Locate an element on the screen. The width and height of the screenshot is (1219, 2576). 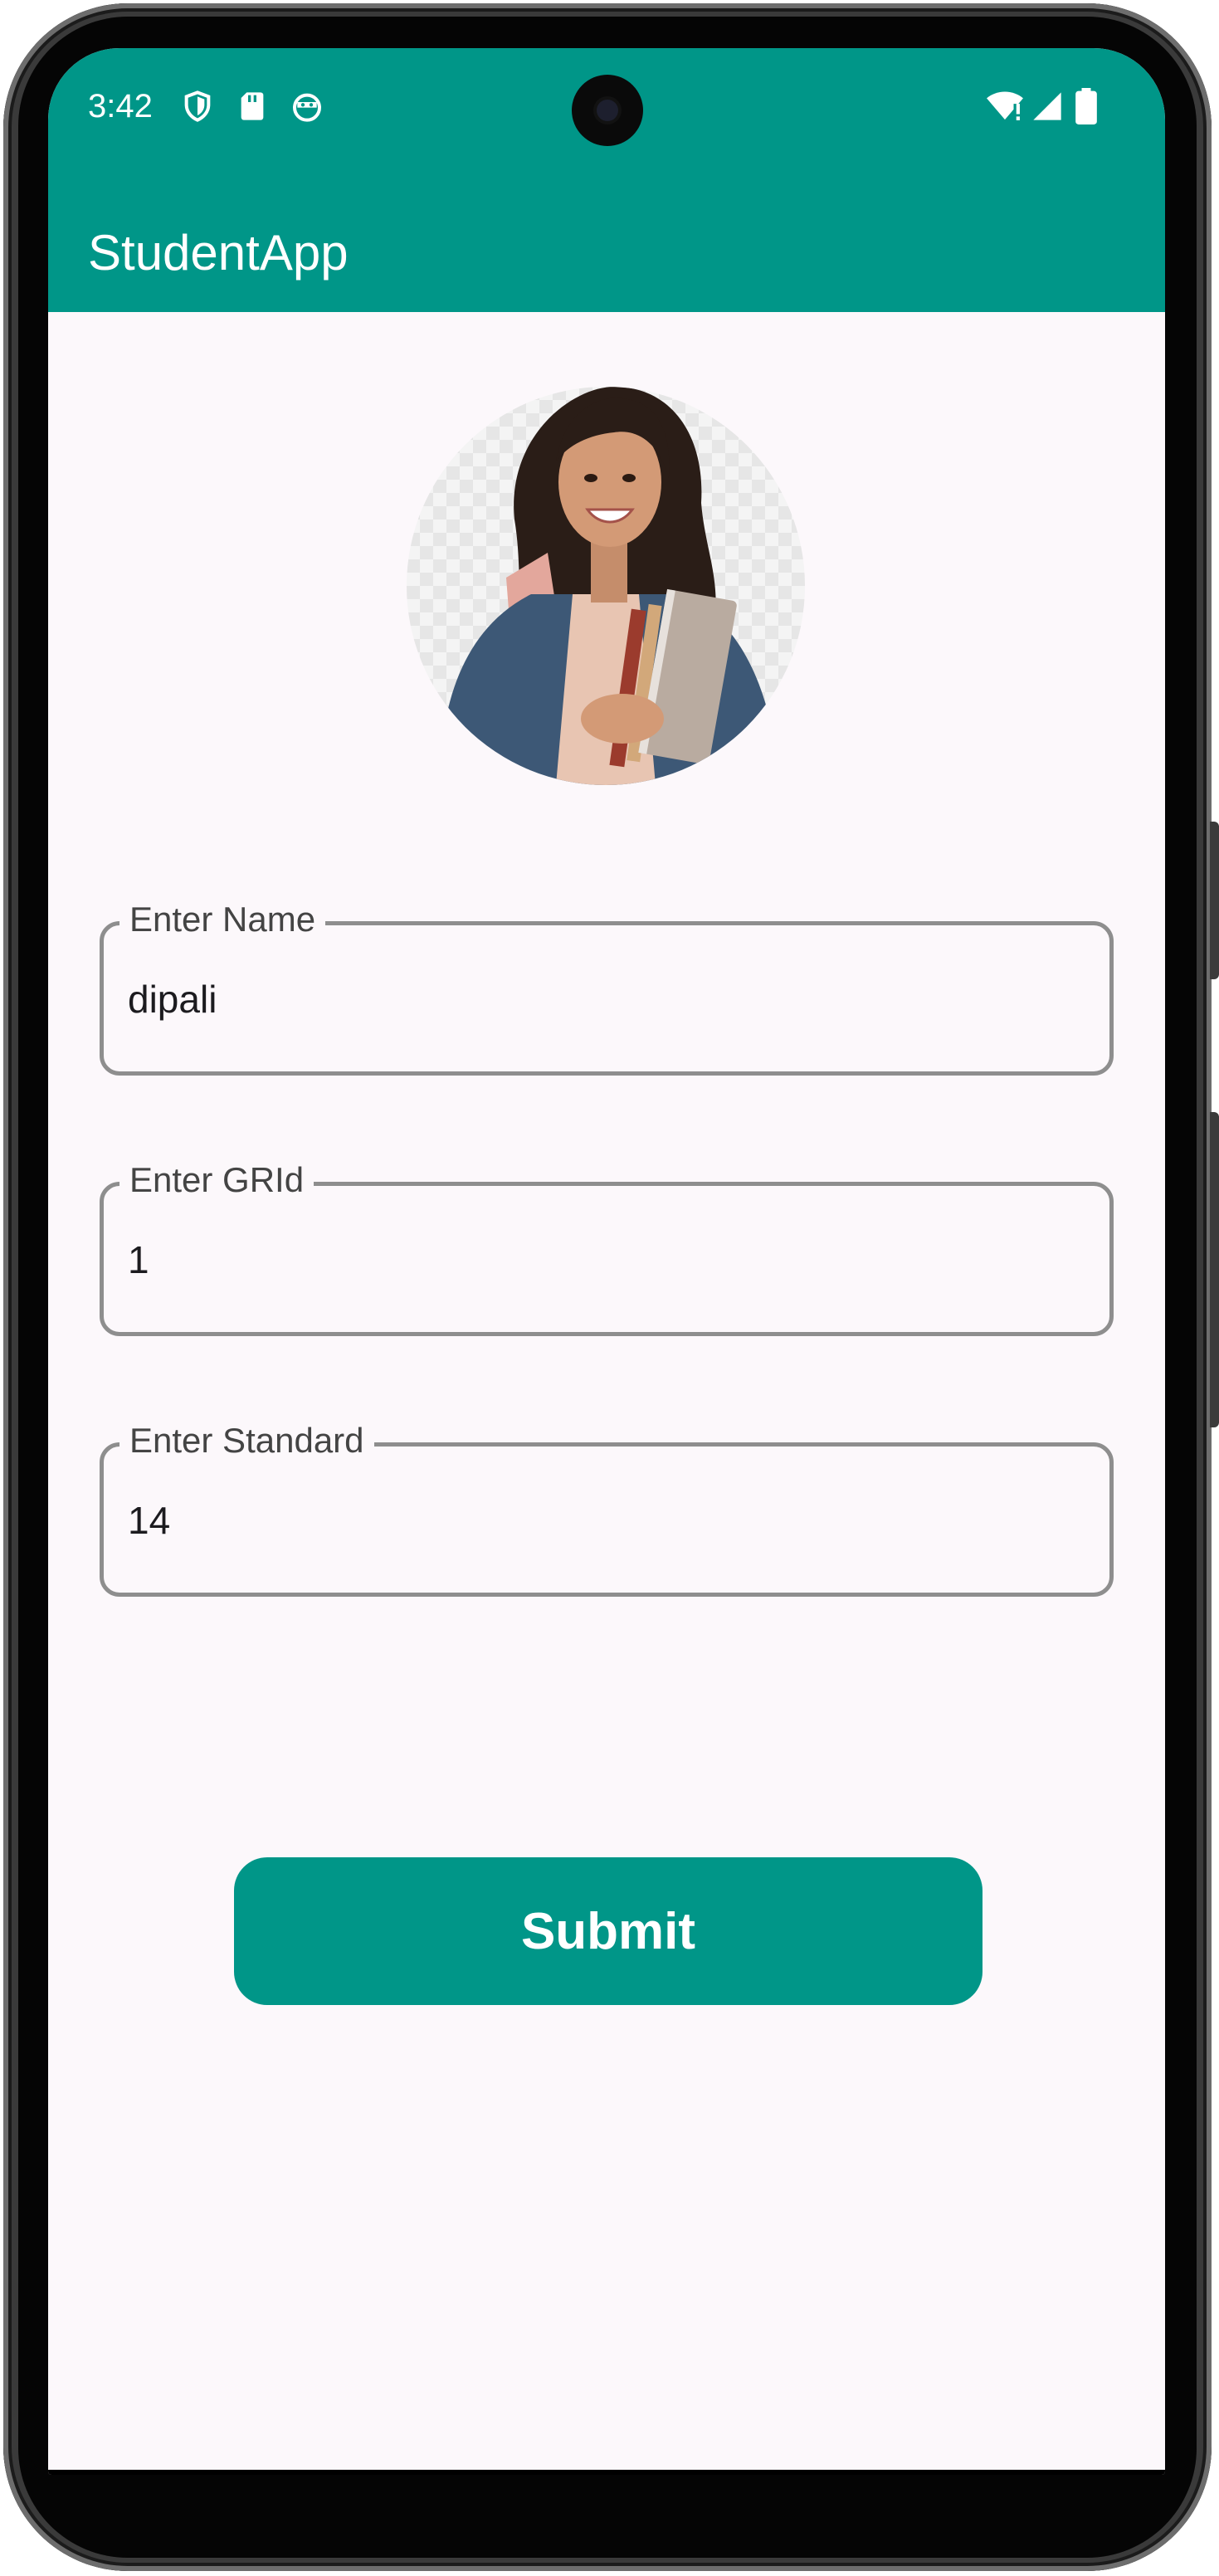
student-illustration is located at coordinates (610, 586).